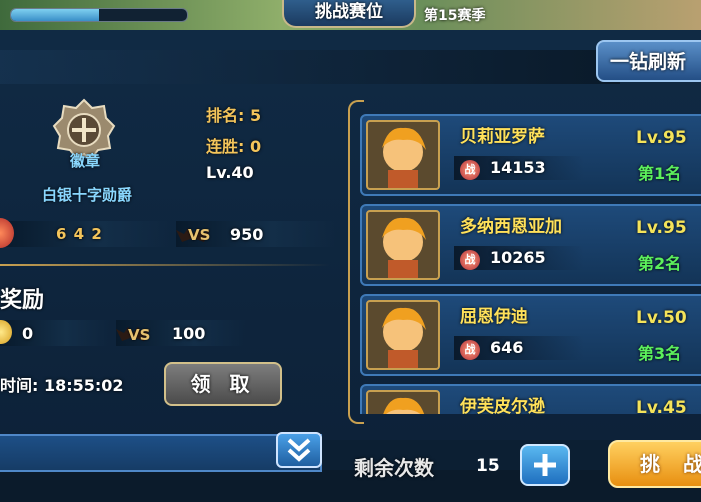 The width and height of the screenshot is (701, 502). I want to click on refresh-button: 一钻刷新, so click(648, 61).